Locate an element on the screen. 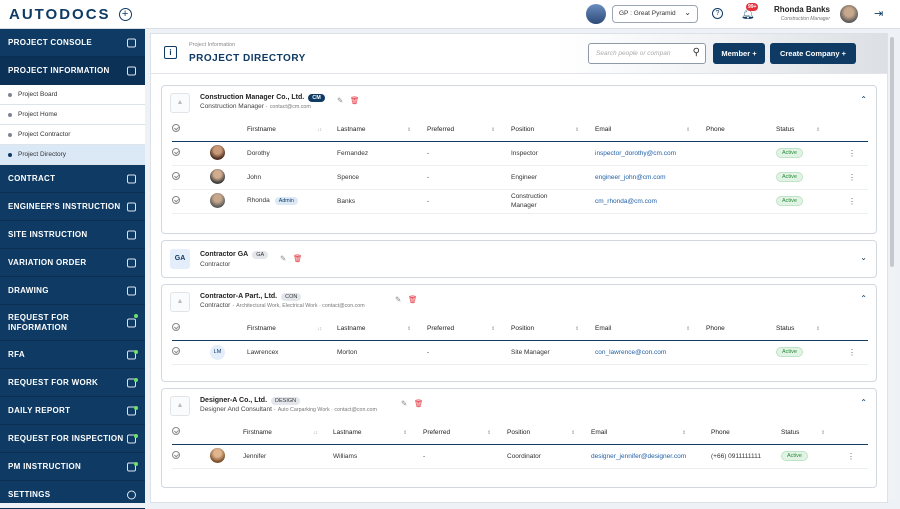  email-link: inspector_dorothy@cm.com is located at coordinates (650, 153).